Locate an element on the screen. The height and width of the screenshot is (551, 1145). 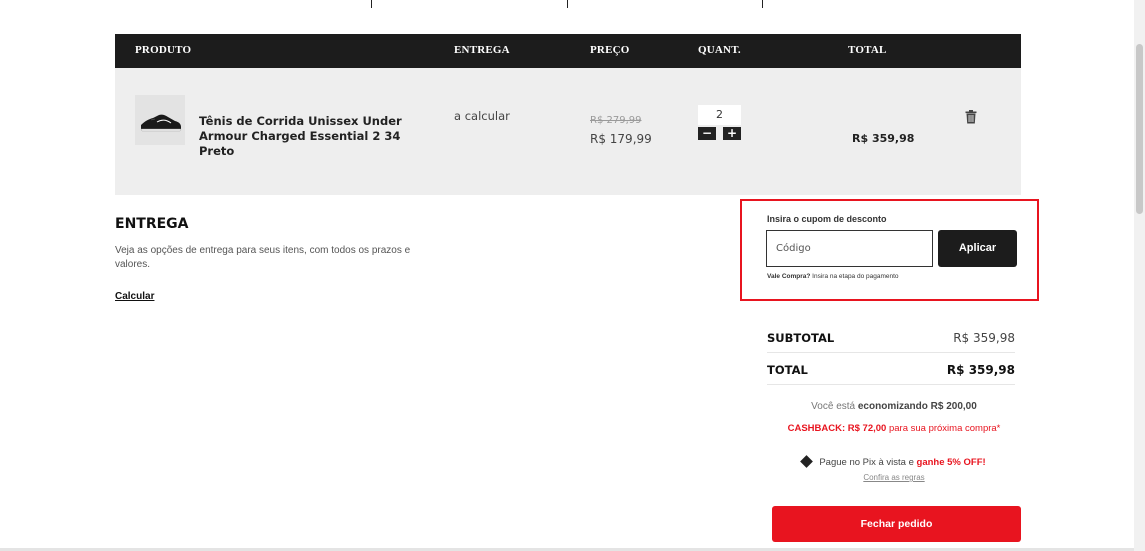
coupon-note-bold: Vale Compra? is located at coordinates (789, 276).